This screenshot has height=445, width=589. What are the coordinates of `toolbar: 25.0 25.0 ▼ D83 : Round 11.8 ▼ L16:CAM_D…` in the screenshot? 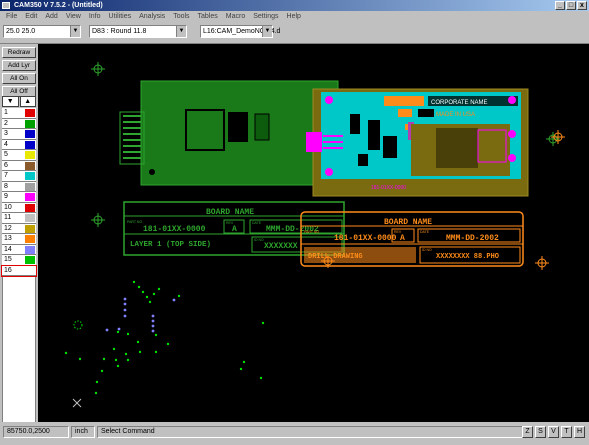 It's located at (294, 33).